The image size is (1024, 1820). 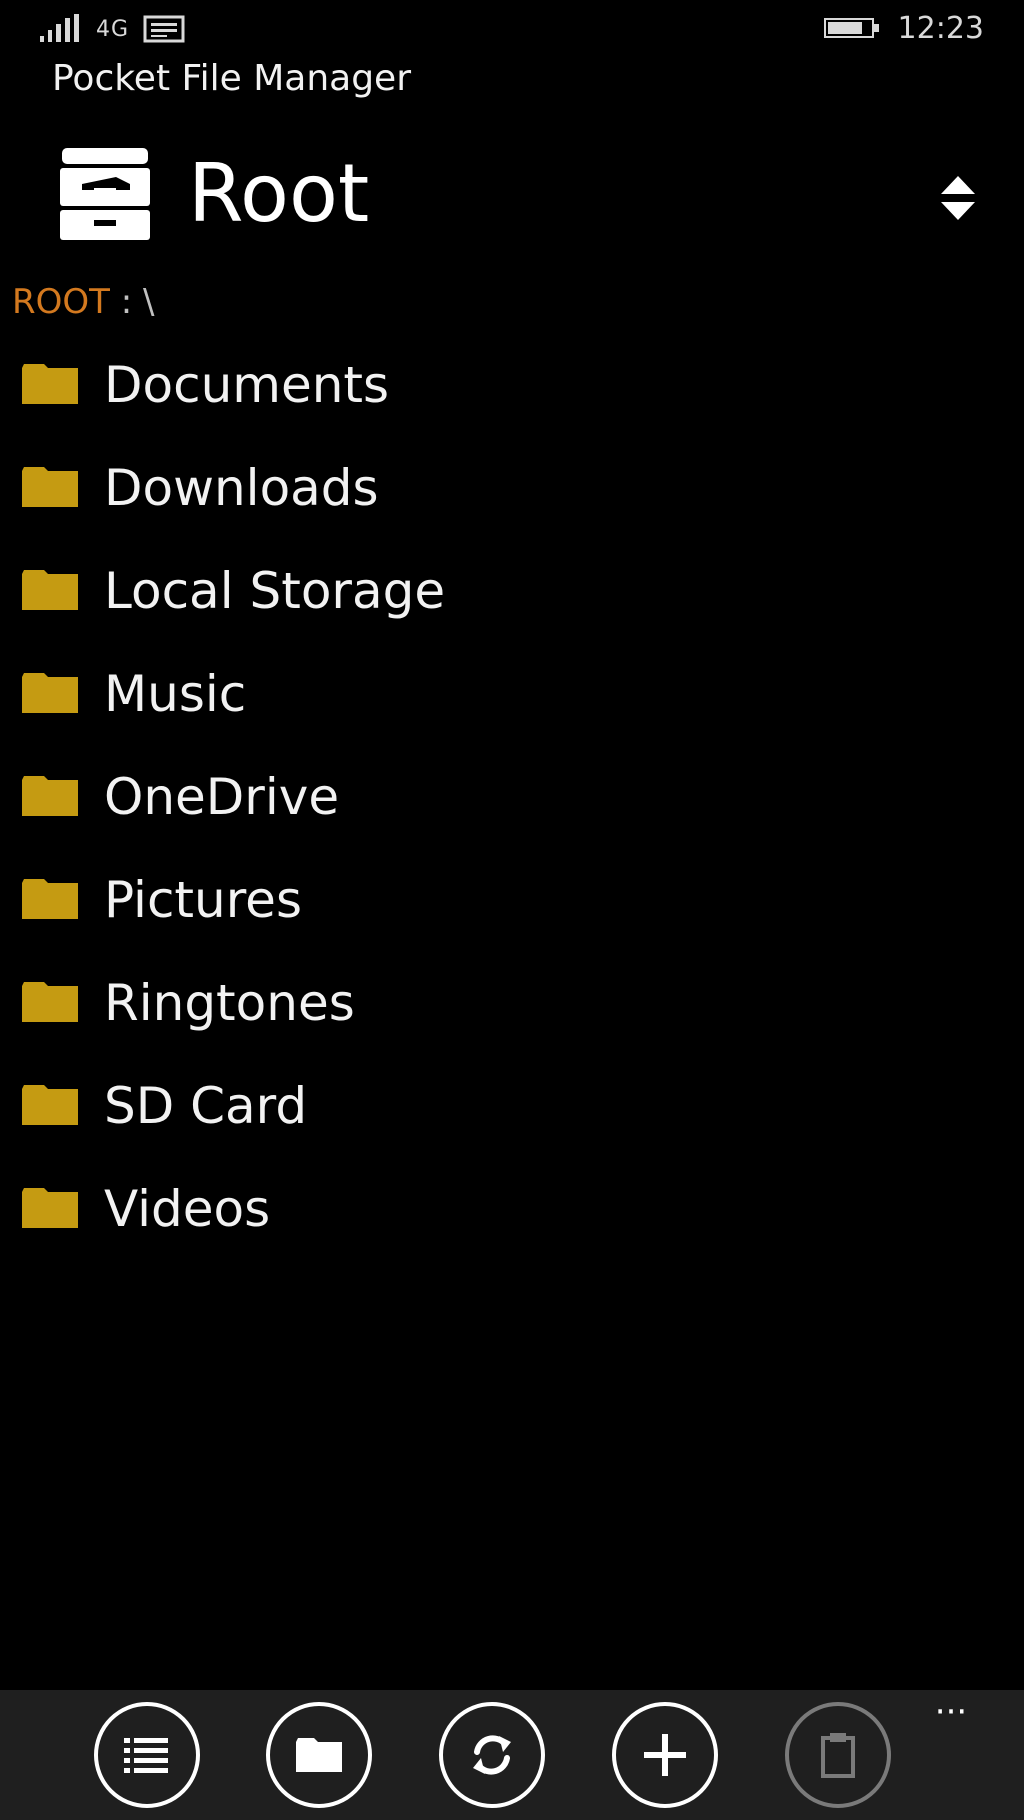 I want to click on breadcrumb: ROOT : \, so click(x=83, y=302).